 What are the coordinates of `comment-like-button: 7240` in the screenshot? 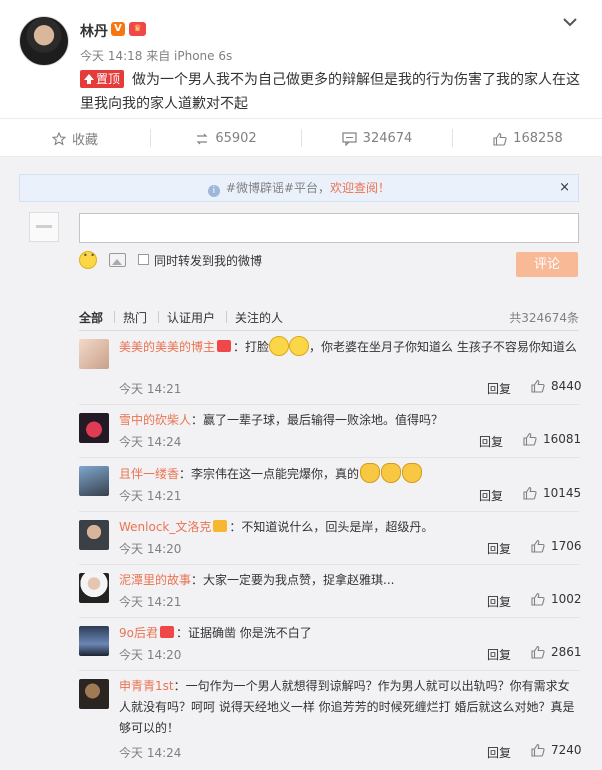 It's located at (556, 750).